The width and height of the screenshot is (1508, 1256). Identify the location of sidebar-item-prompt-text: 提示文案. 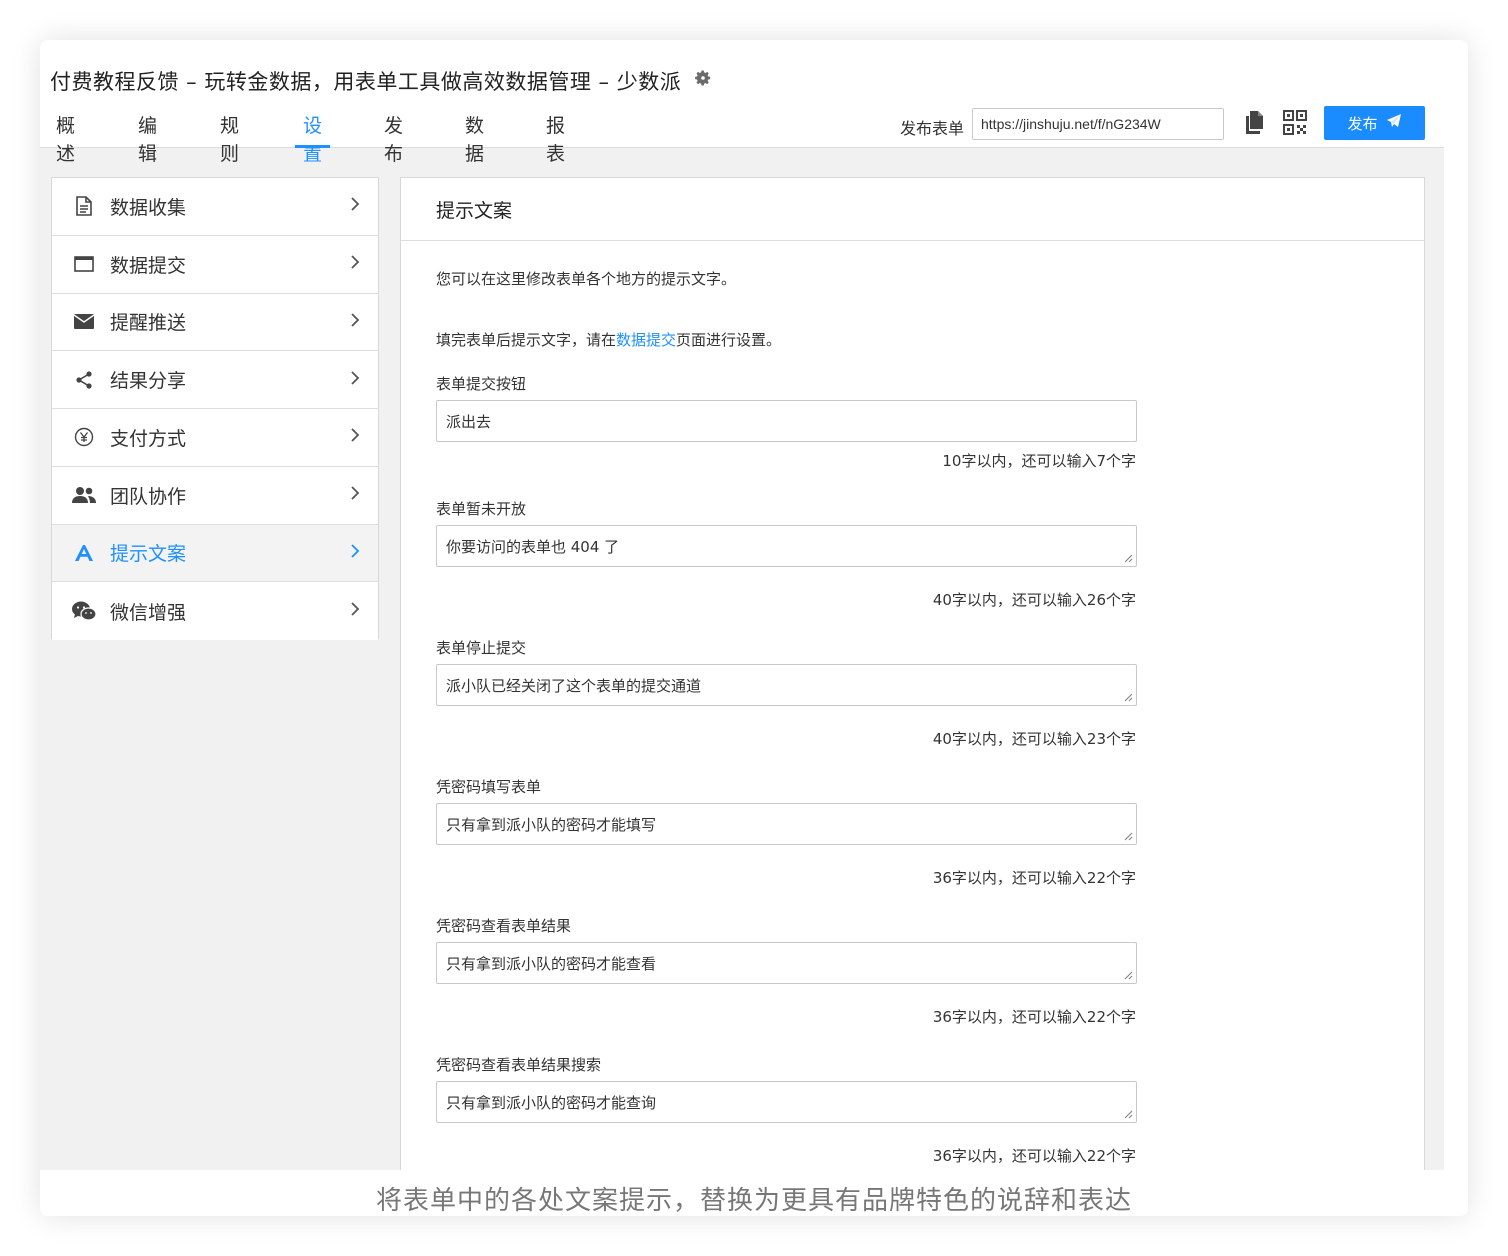
(215, 553).